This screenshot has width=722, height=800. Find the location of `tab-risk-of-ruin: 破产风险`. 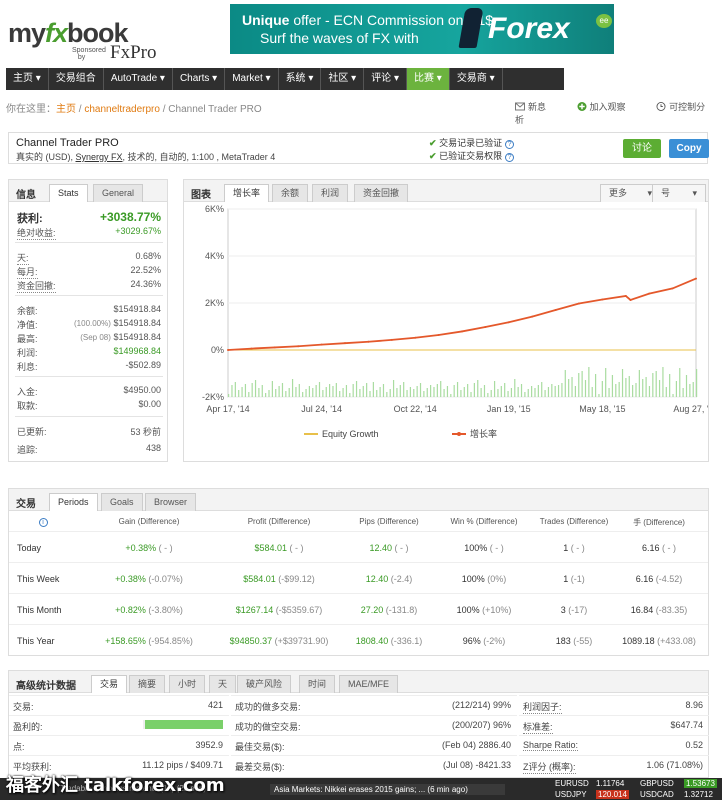

tab-risk-of-ruin: 破产风险 is located at coordinates (264, 684).